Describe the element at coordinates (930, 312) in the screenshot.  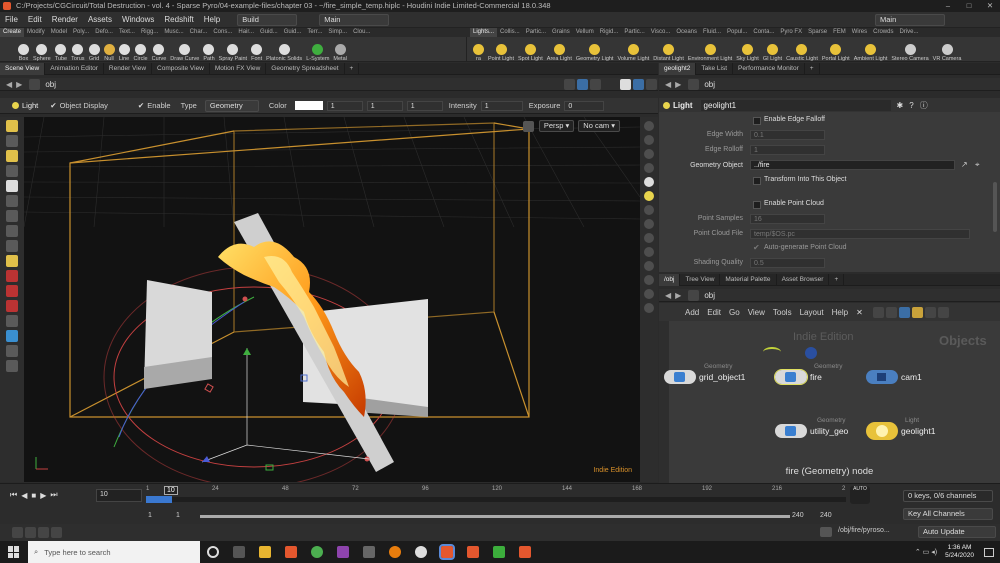
I see `sticky-icon` at that location.